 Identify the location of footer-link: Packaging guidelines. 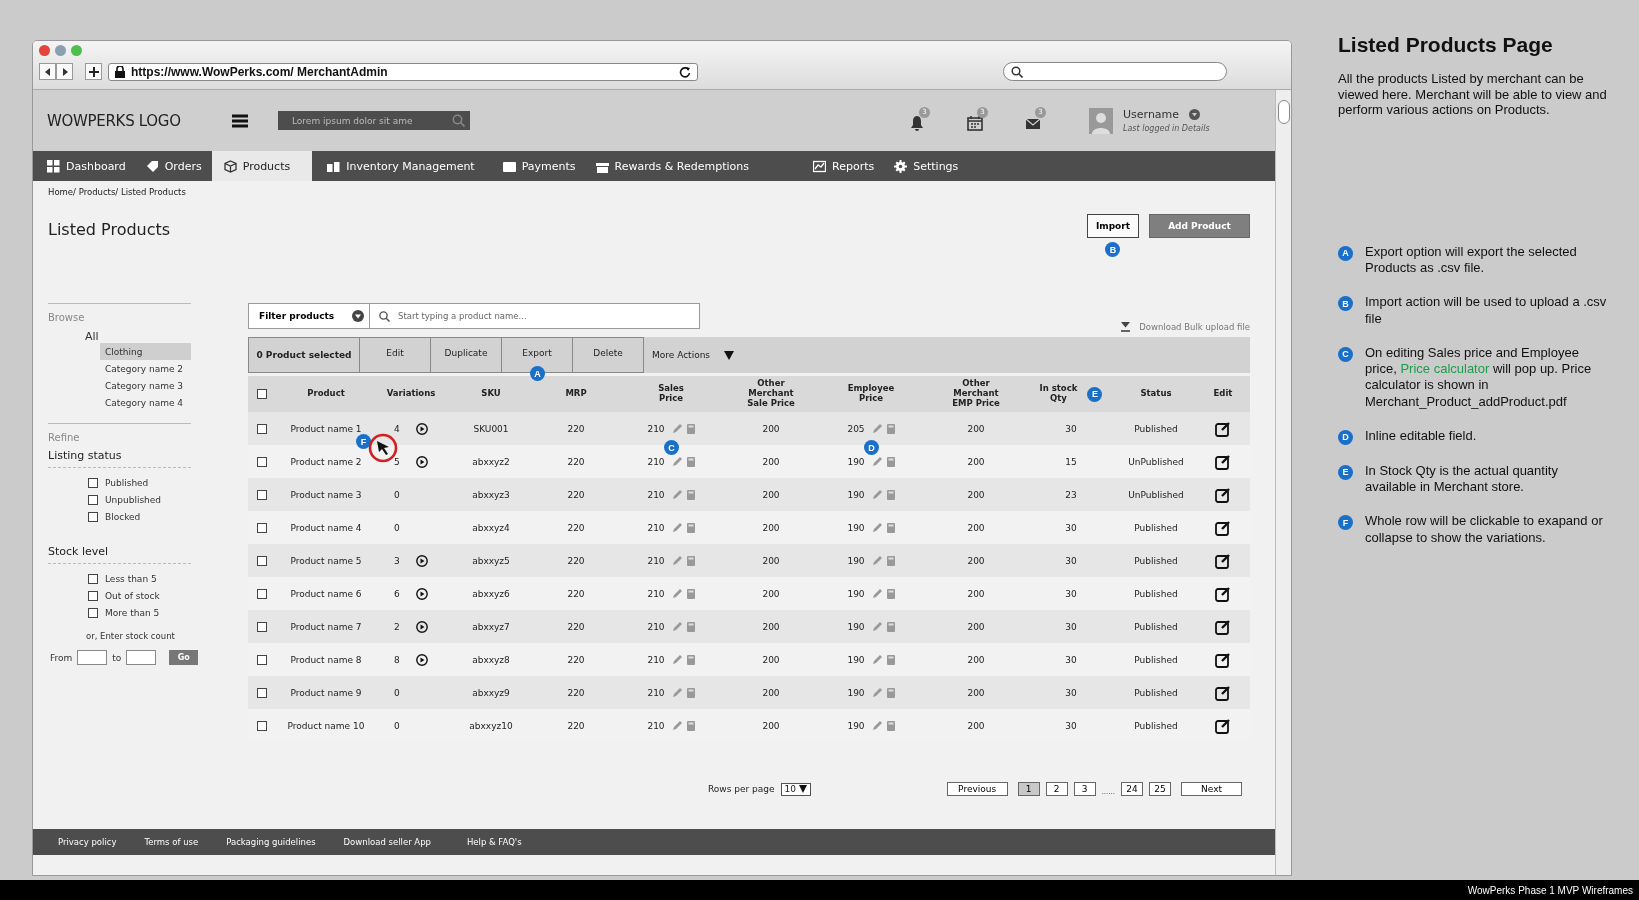
(271, 842).